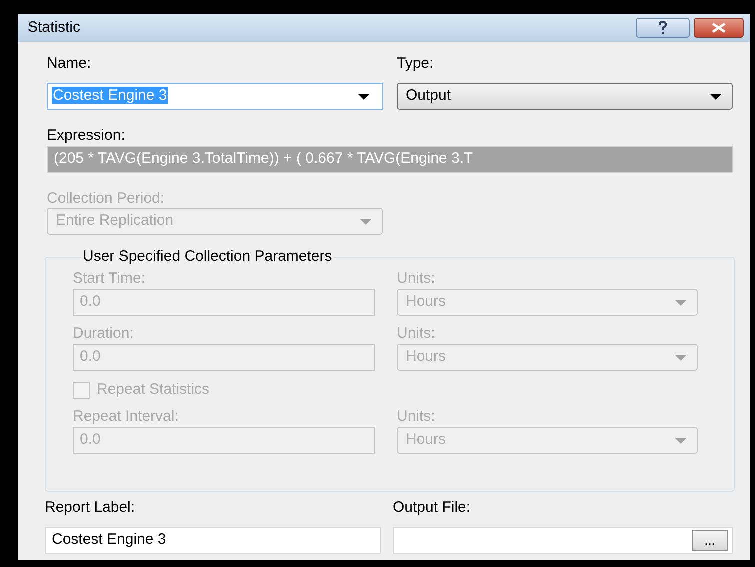 This screenshot has width=755, height=567. I want to click on checkbox-label: Repeat Statistics, so click(153, 390).